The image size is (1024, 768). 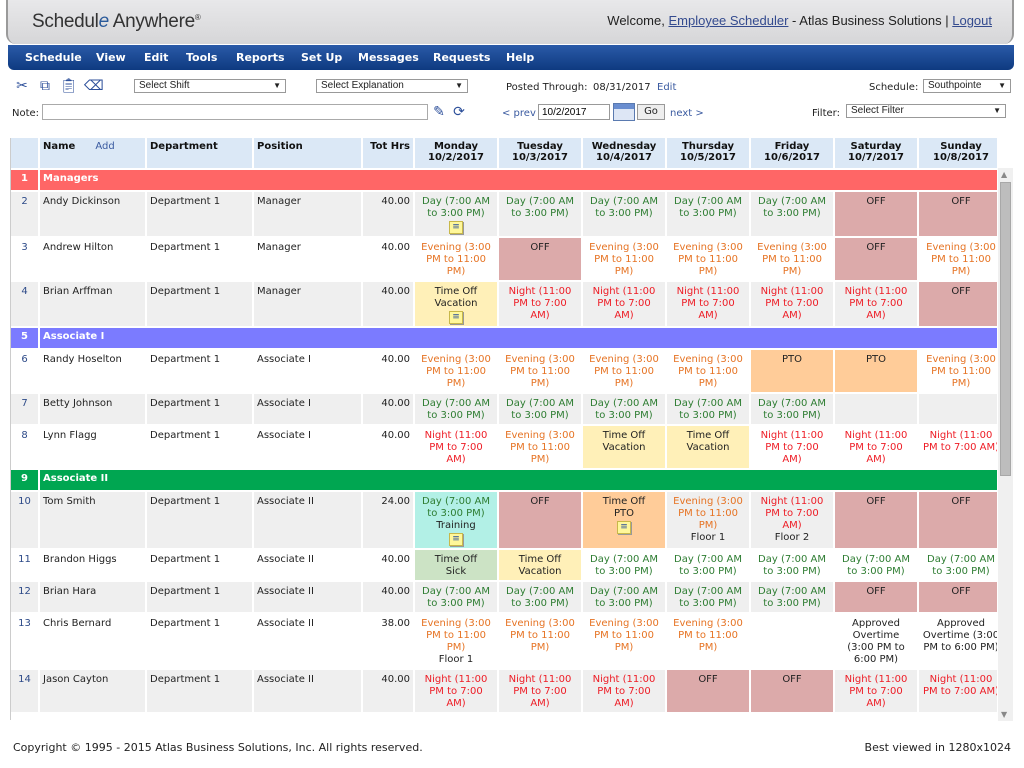 What do you see at coordinates (392, 86) in the screenshot?
I see `select-explanation: Select Explanation ▼` at bounding box center [392, 86].